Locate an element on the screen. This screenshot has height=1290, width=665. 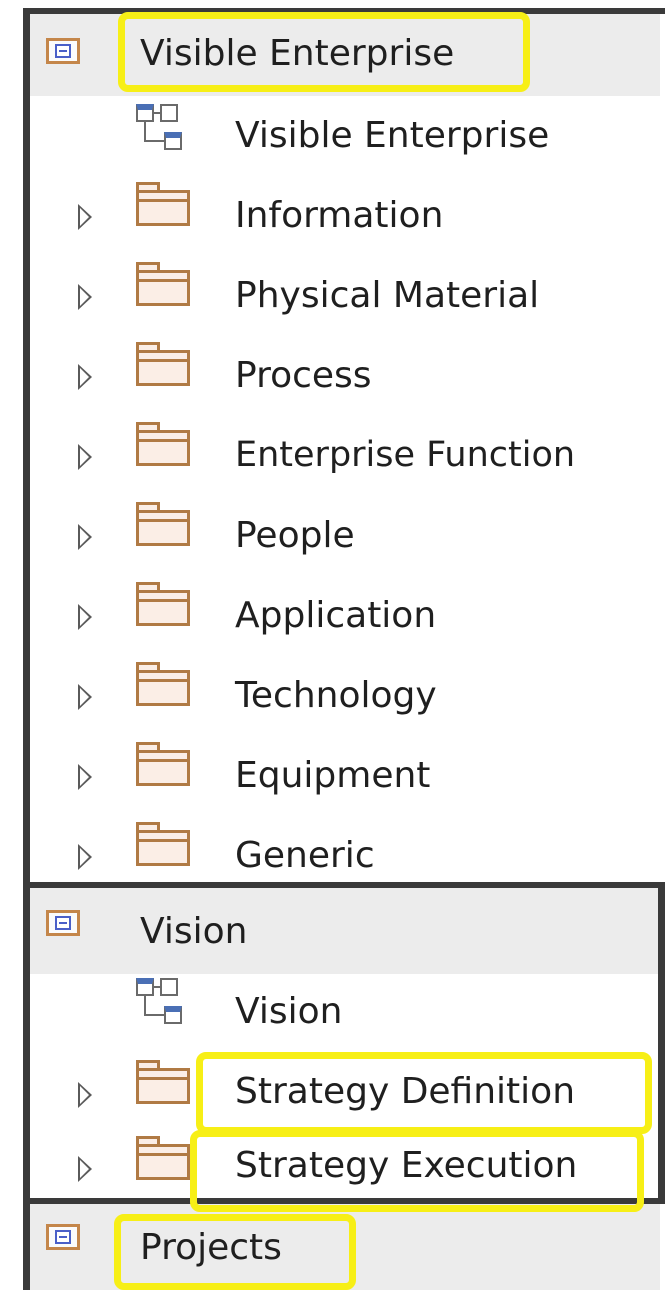
section-header-vision: Vision is located at coordinates (344, 931).